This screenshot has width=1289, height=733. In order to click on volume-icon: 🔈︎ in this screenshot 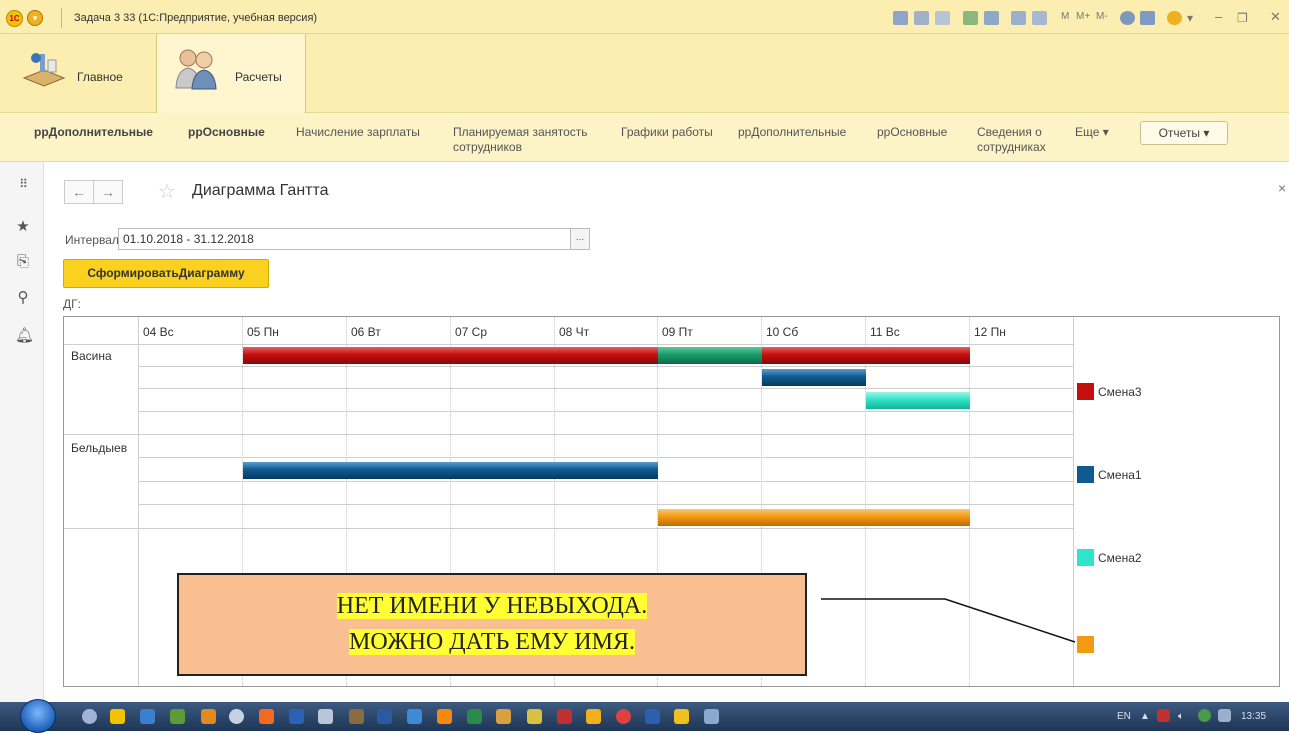, I will do `click(1181, 716)`.